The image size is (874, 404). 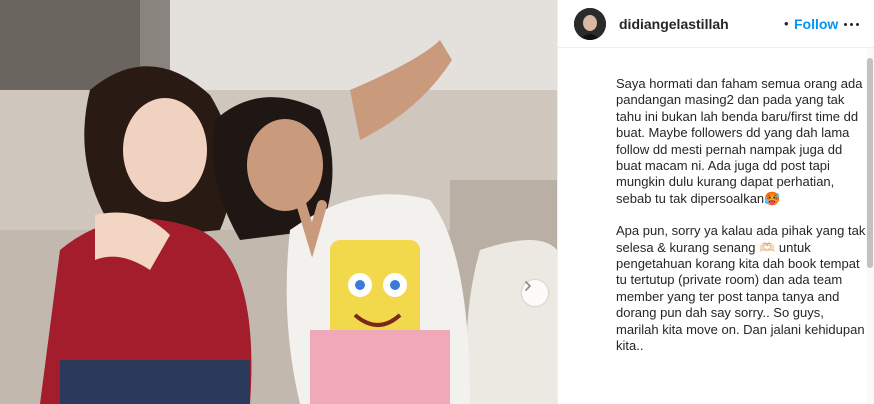 I want to click on follow-button: Follow, so click(x=816, y=24).